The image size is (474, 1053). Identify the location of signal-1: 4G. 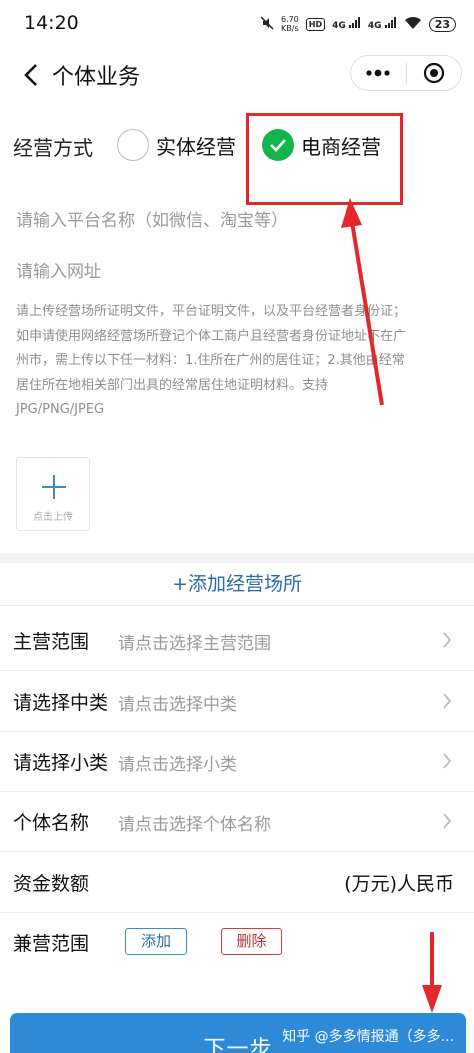
(346, 24).